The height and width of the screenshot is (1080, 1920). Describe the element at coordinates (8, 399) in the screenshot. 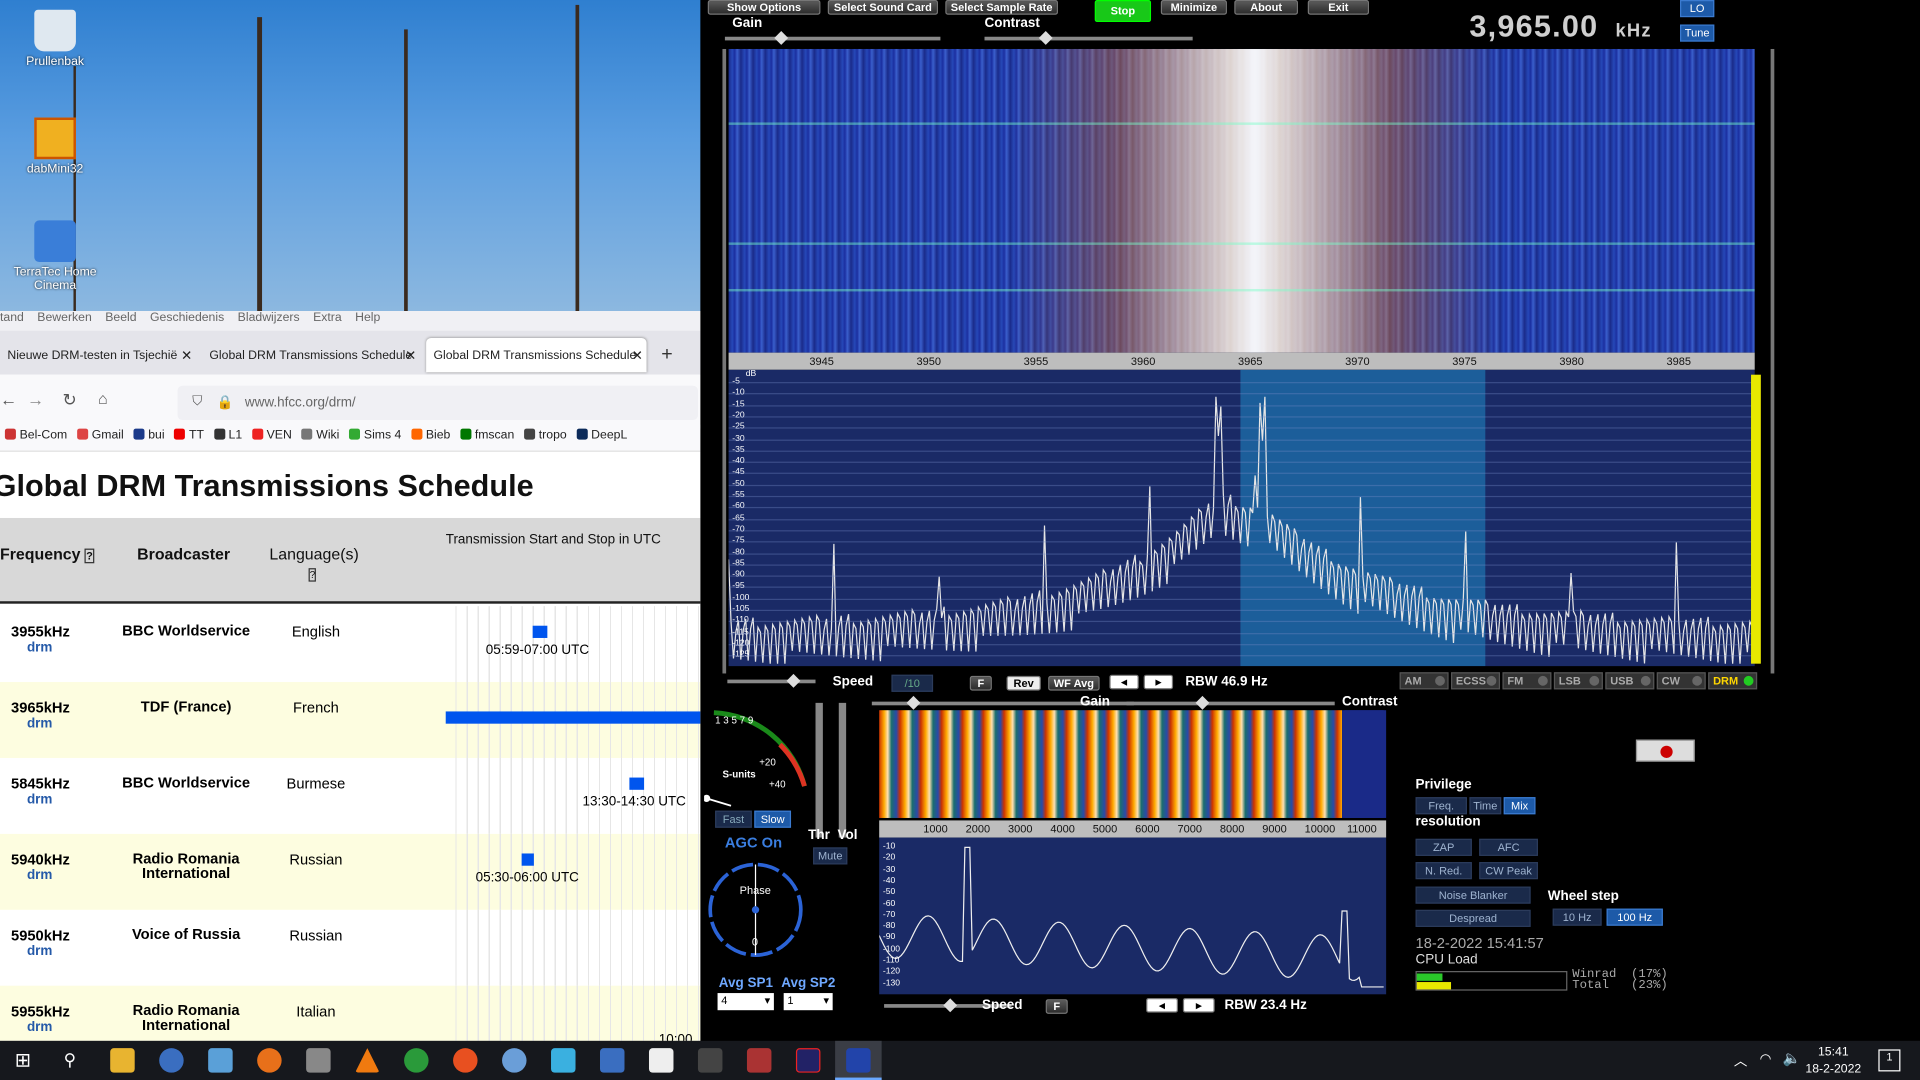

I see `back-icon: ←` at that location.